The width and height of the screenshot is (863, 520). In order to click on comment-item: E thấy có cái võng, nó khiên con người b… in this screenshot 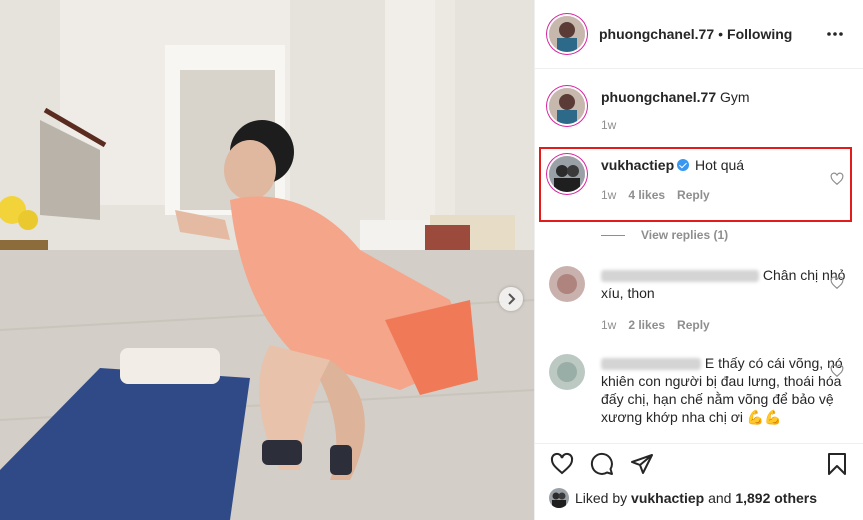, I will do `click(699, 390)`.